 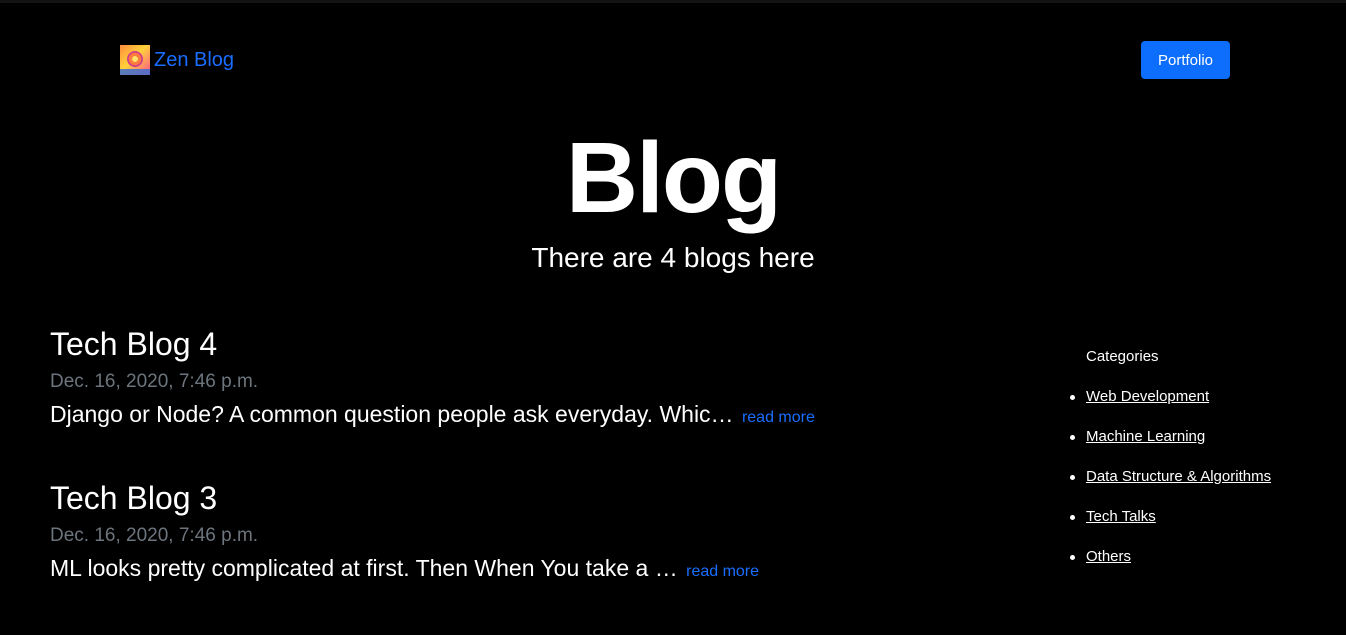 What do you see at coordinates (1198, 566) in the screenshot?
I see `category-item: Others` at bounding box center [1198, 566].